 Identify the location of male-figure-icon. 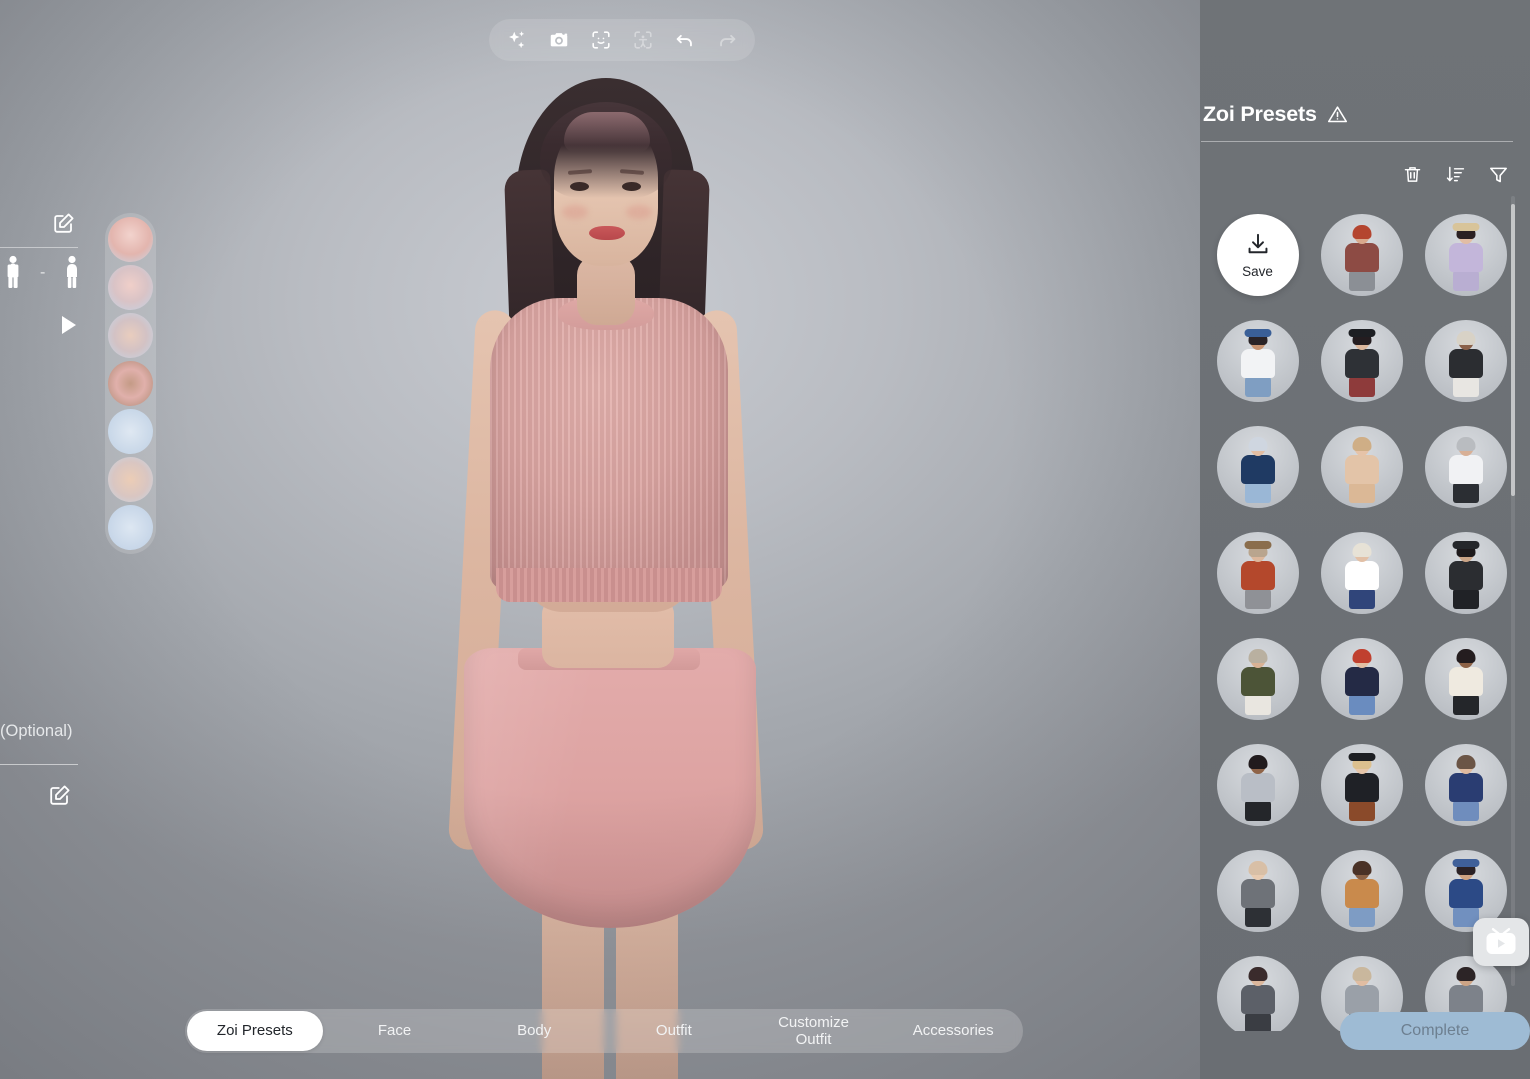
(13, 273).